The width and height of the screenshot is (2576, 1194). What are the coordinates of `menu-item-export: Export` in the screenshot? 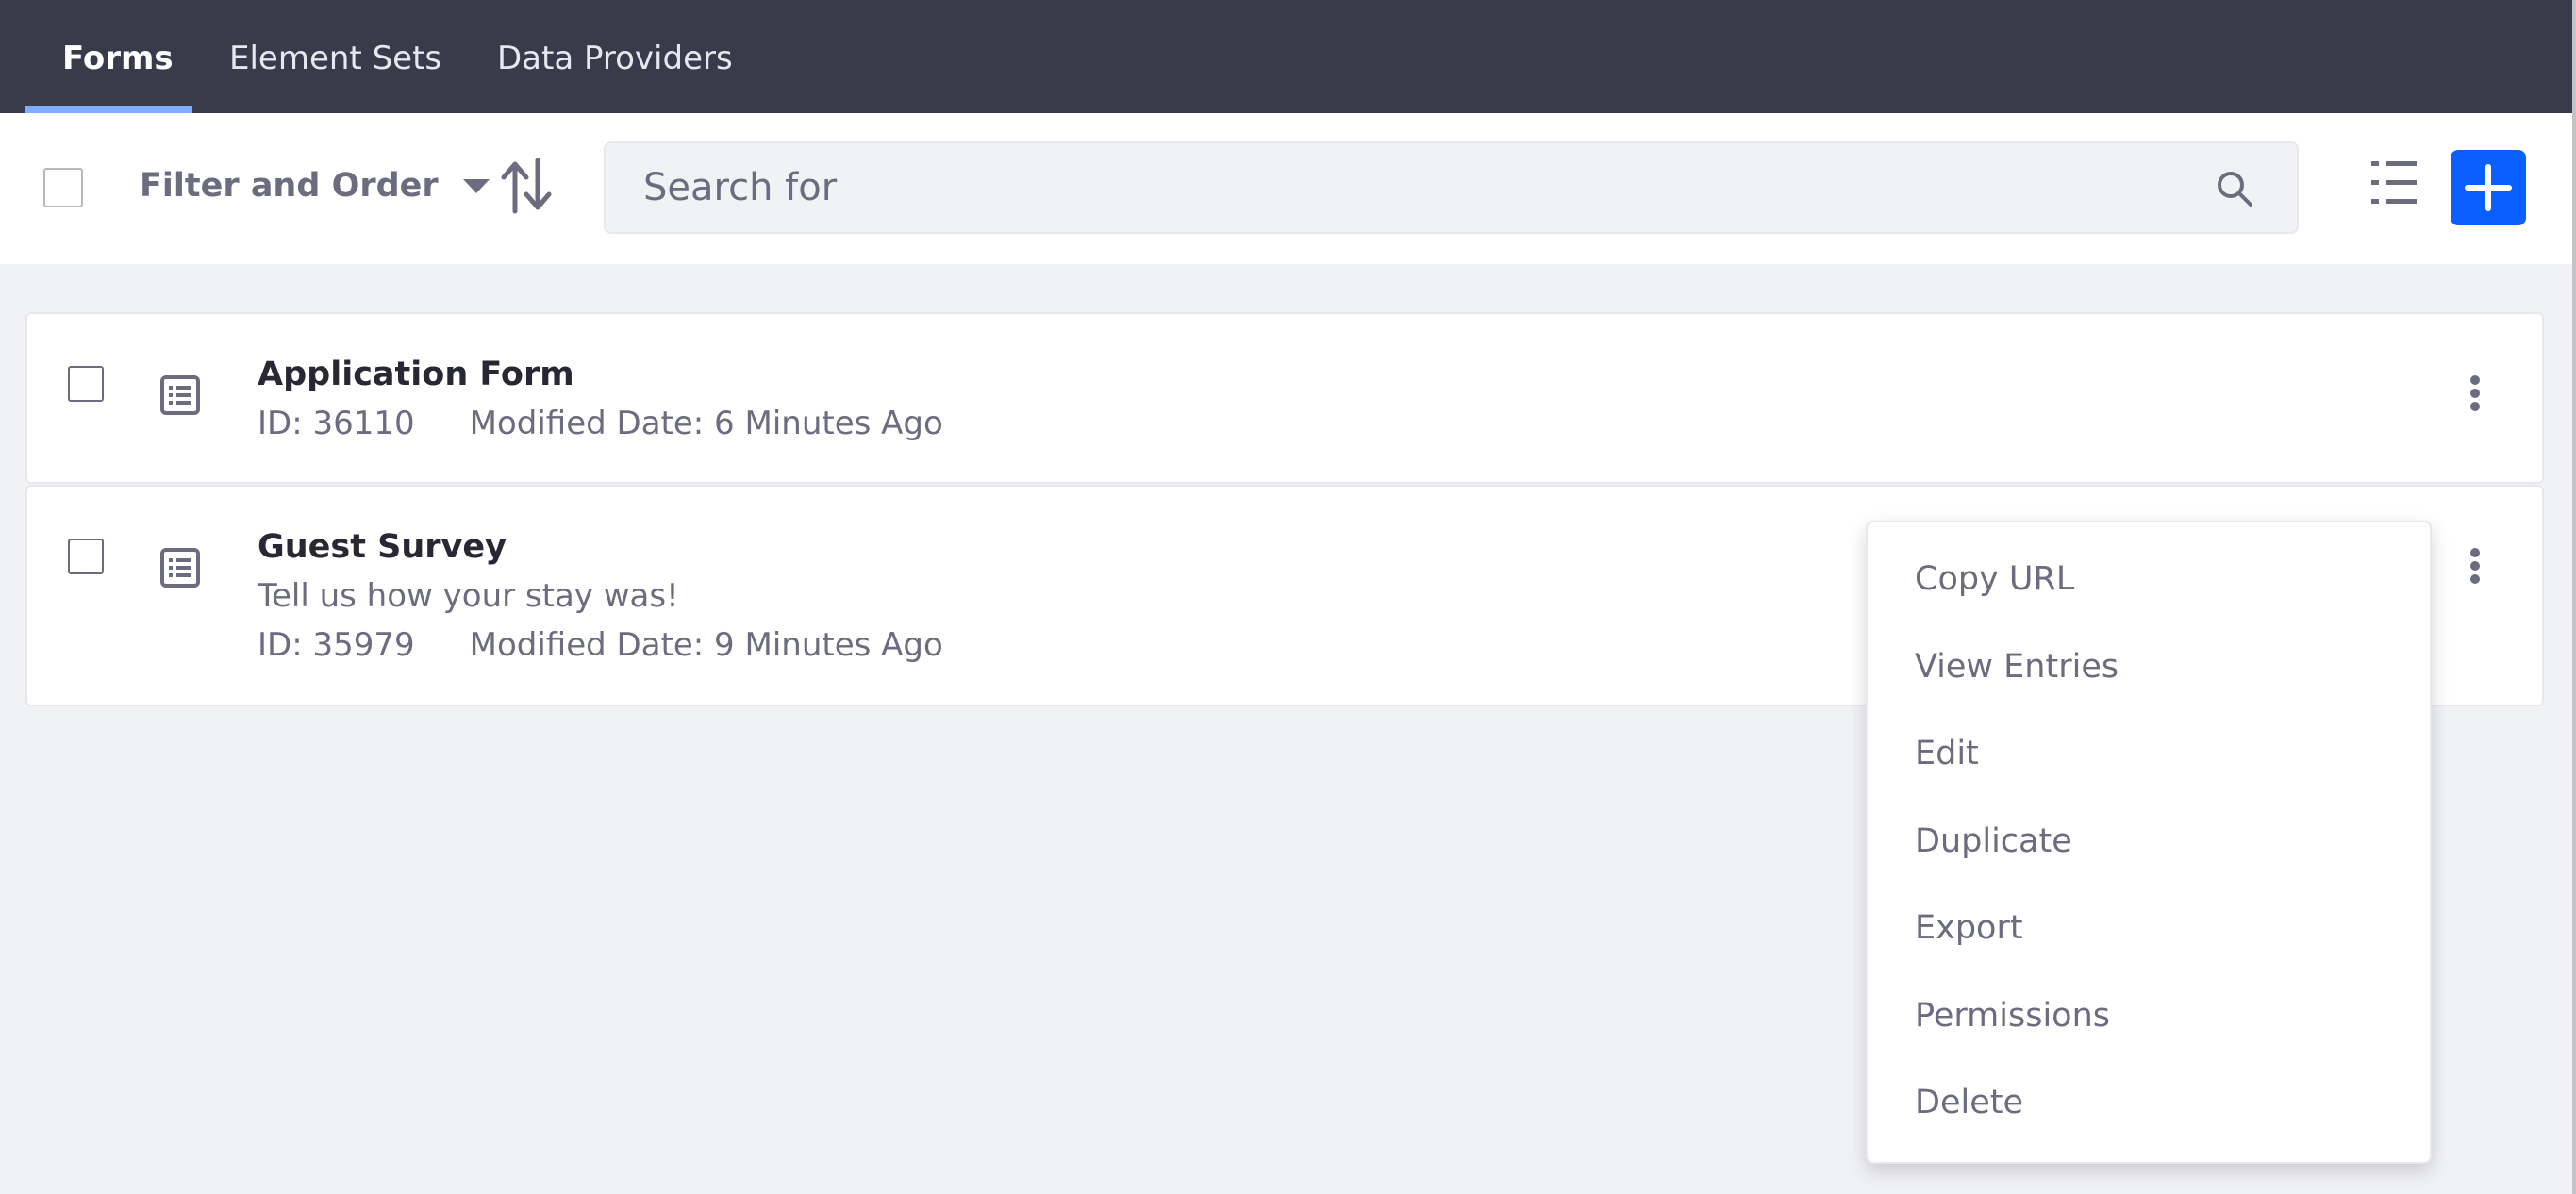 It's located at (2149, 928).